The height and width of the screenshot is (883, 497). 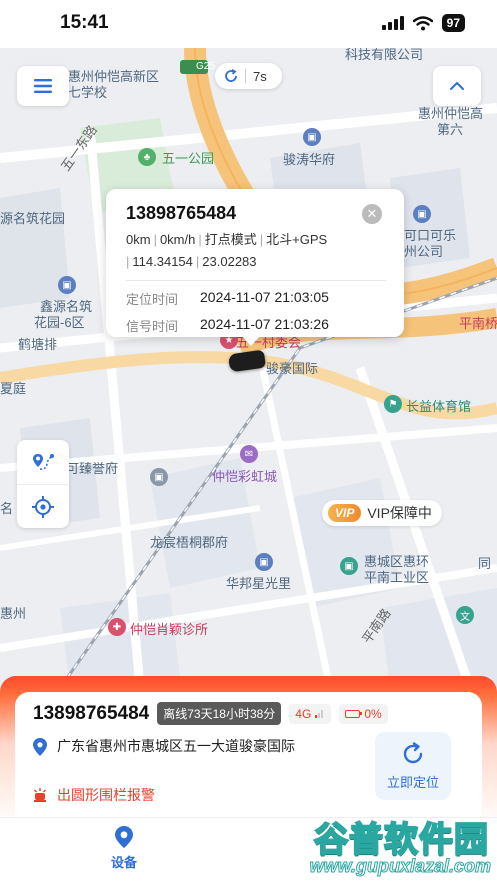 What do you see at coordinates (40, 747) in the screenshot?
I see `location-pin-icon` at bounding box center [40, 747].